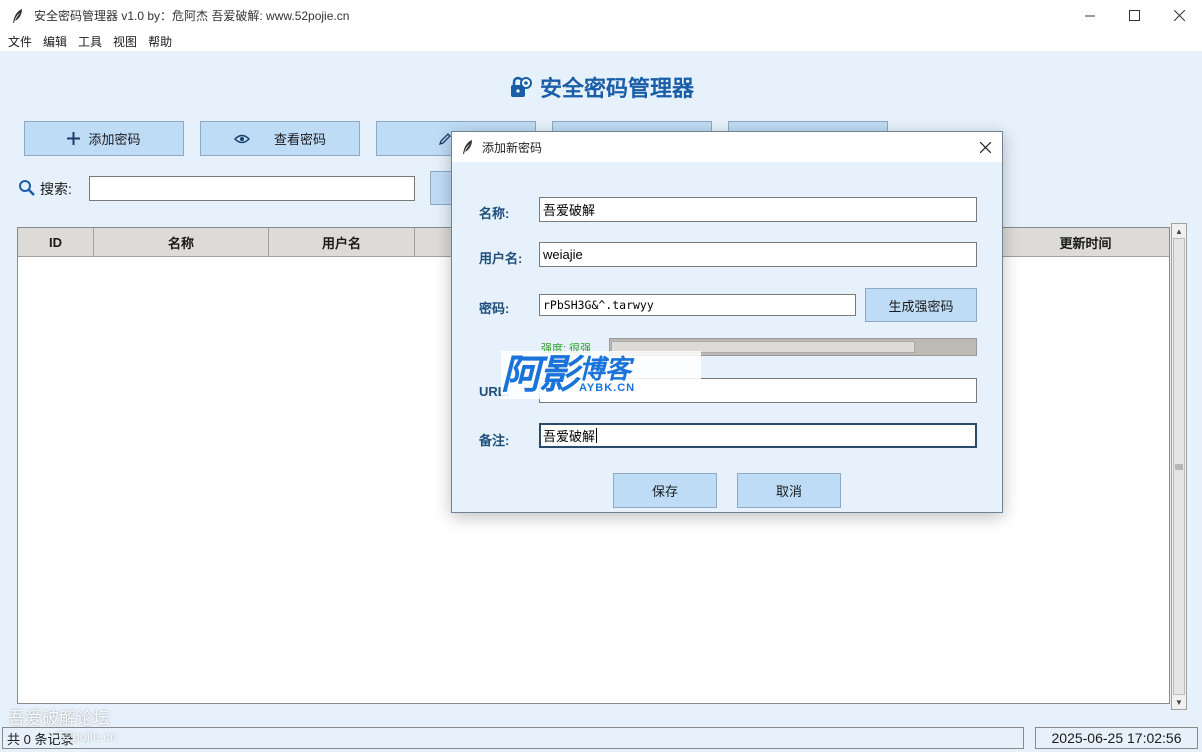 This screenshot has width=1202, height=752. Describe the element at coordinates (494, 308) in the screenshot. I see `password-label: 密码:` at that location.